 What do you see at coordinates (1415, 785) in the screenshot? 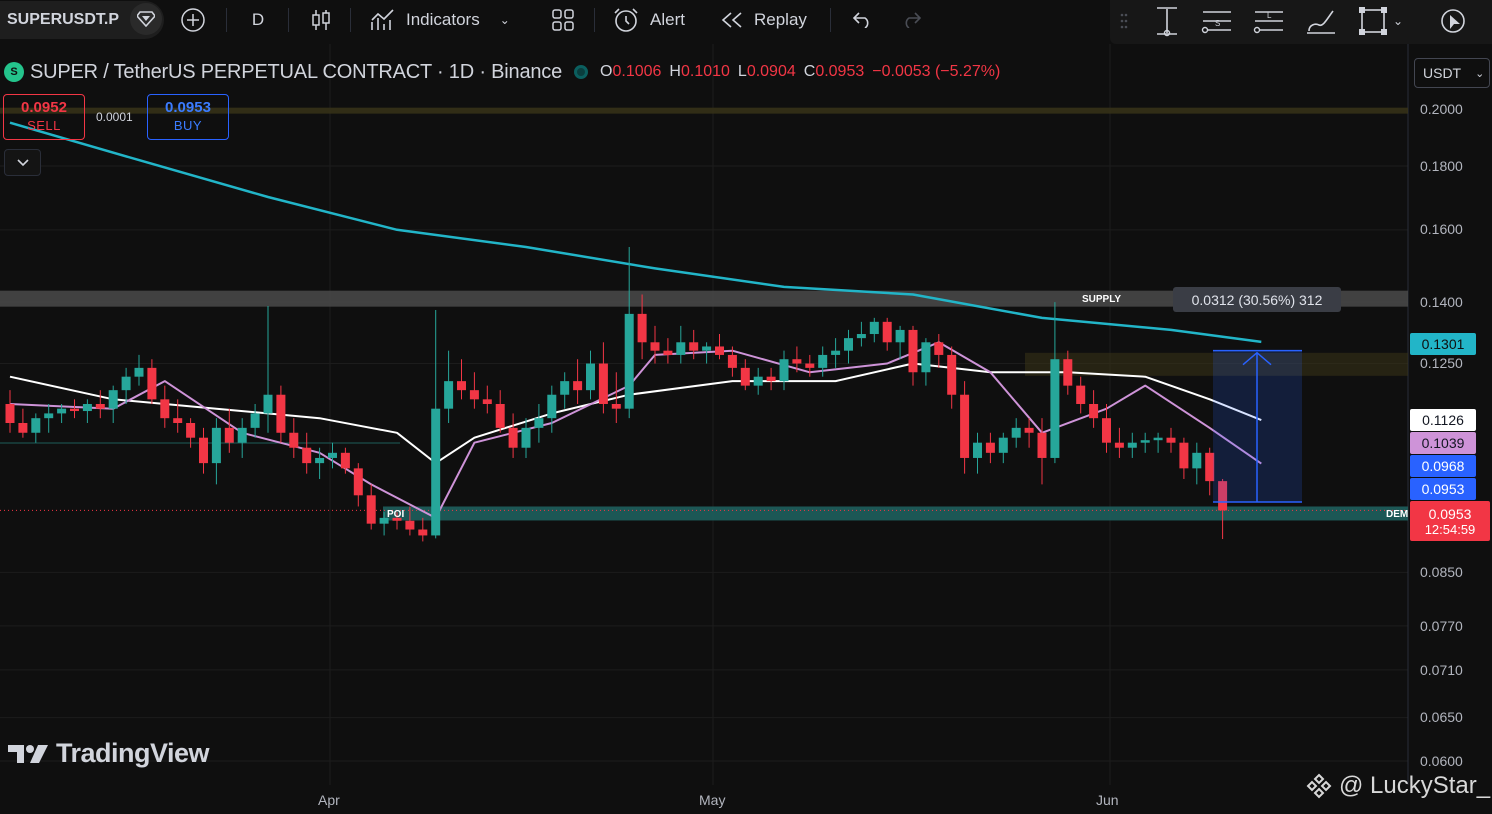
I see `watermark-text: @ LuckyStar_` at bounding box center [1415, 785].